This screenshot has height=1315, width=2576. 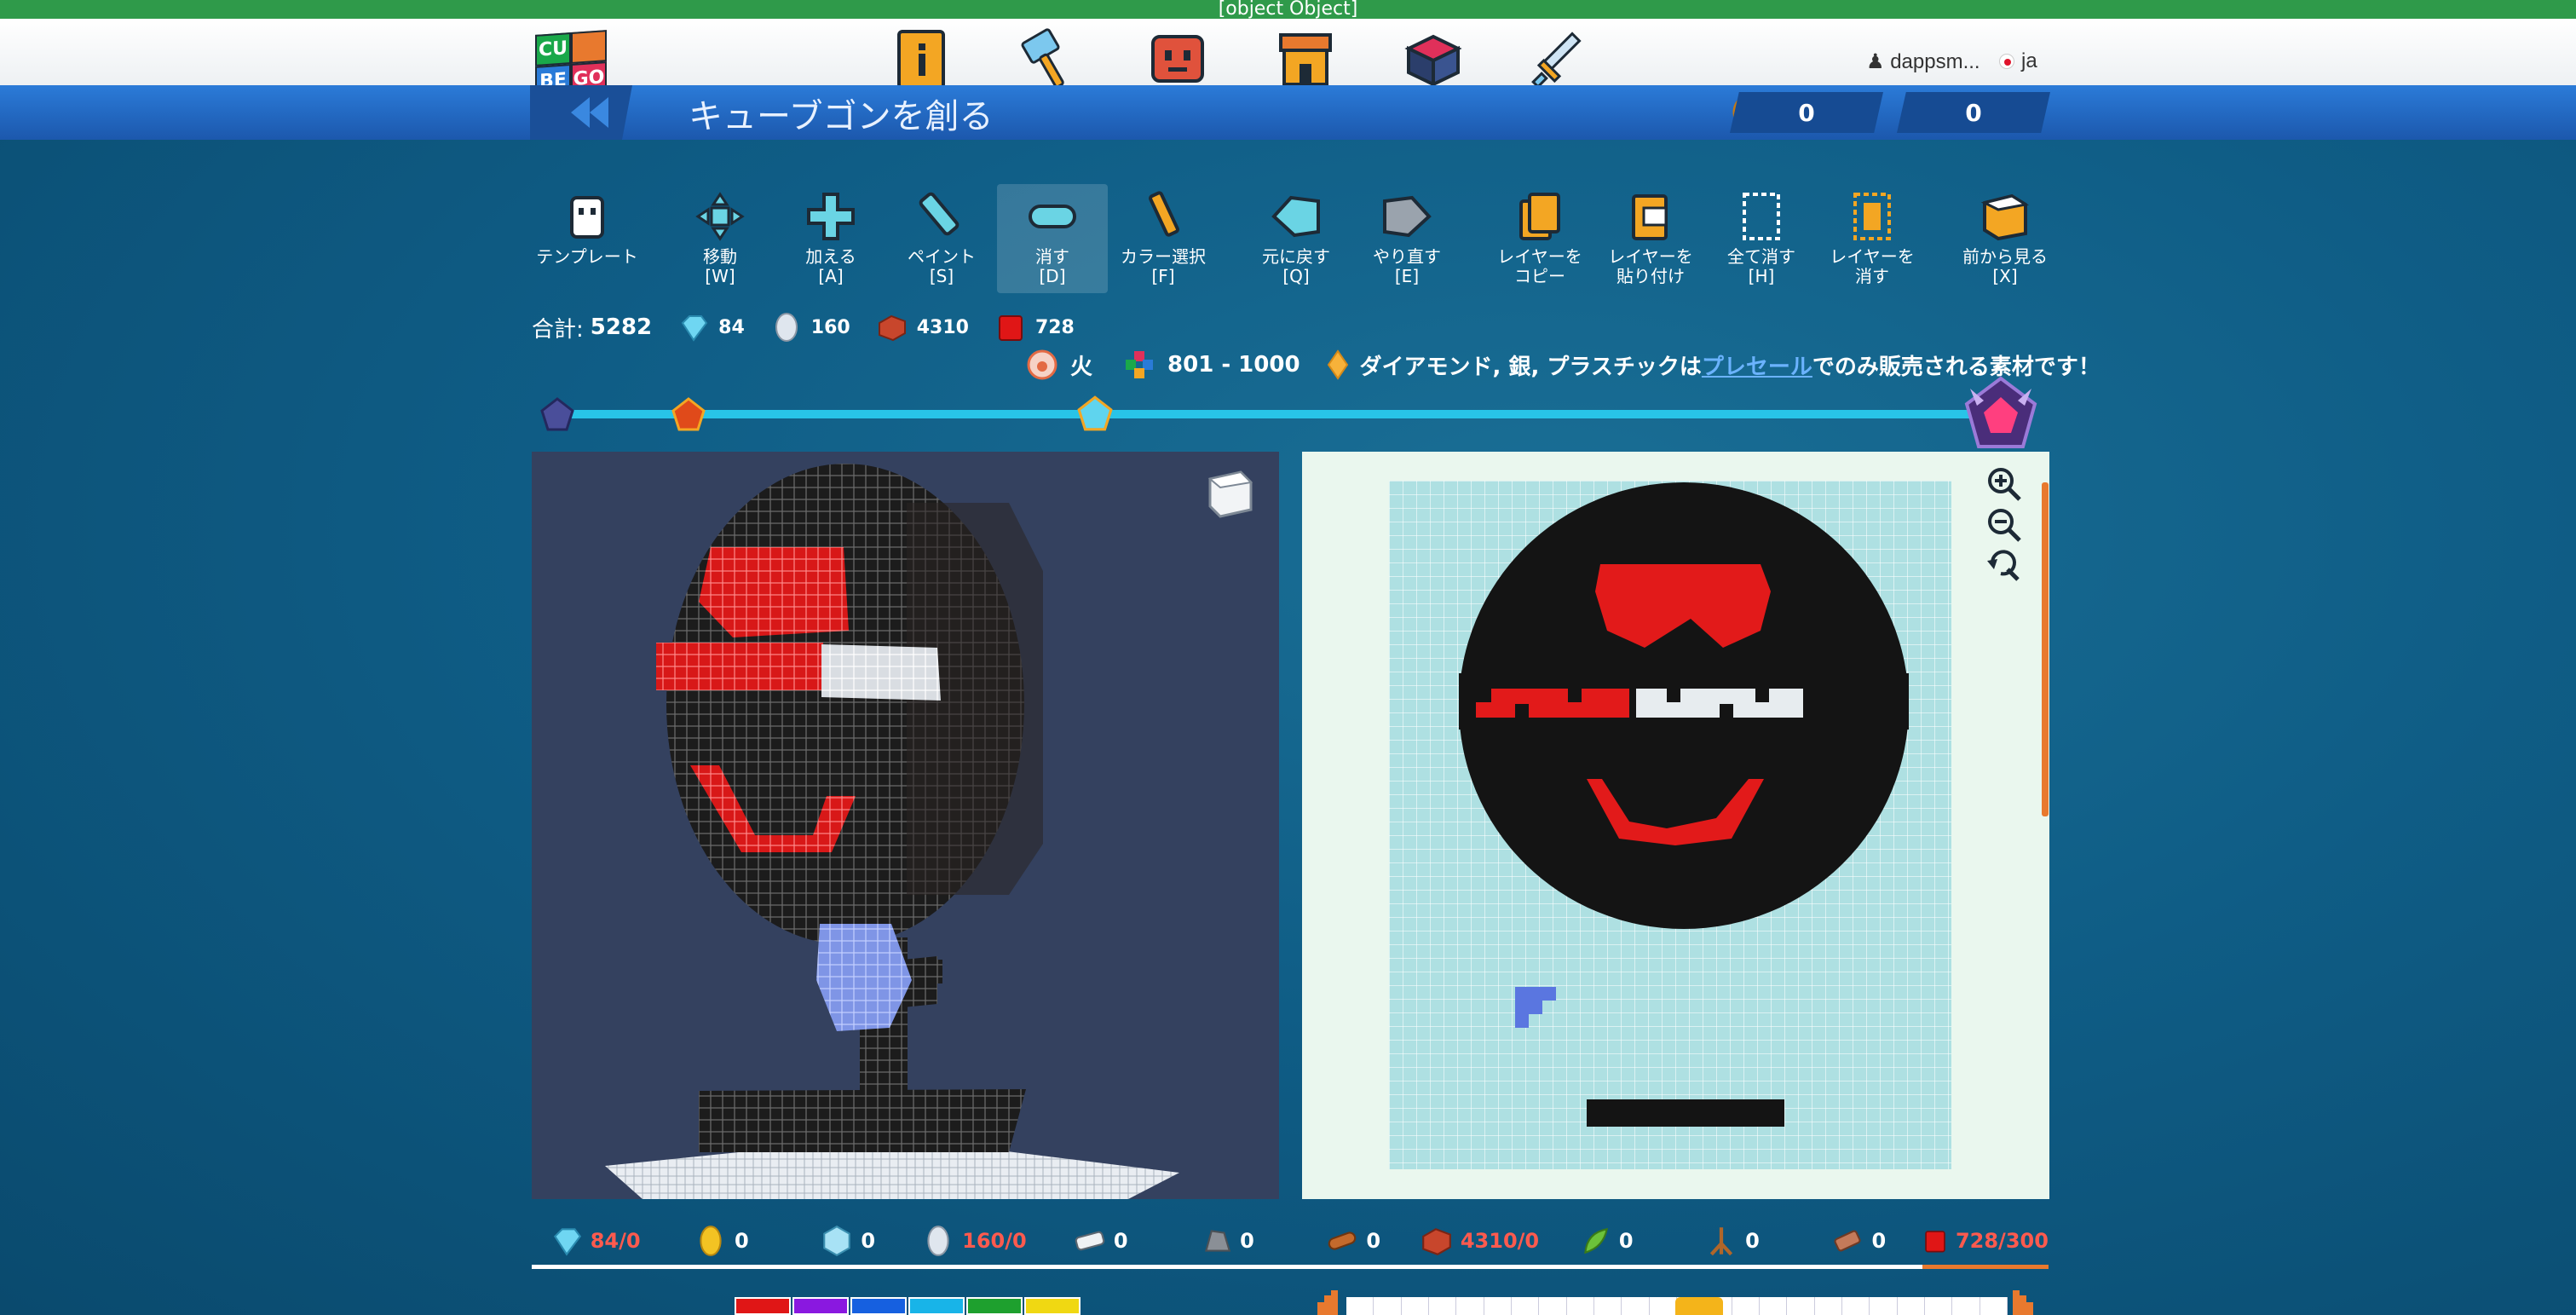 I want to click on material-count: 728/300, so click(x=2002, y=1241).